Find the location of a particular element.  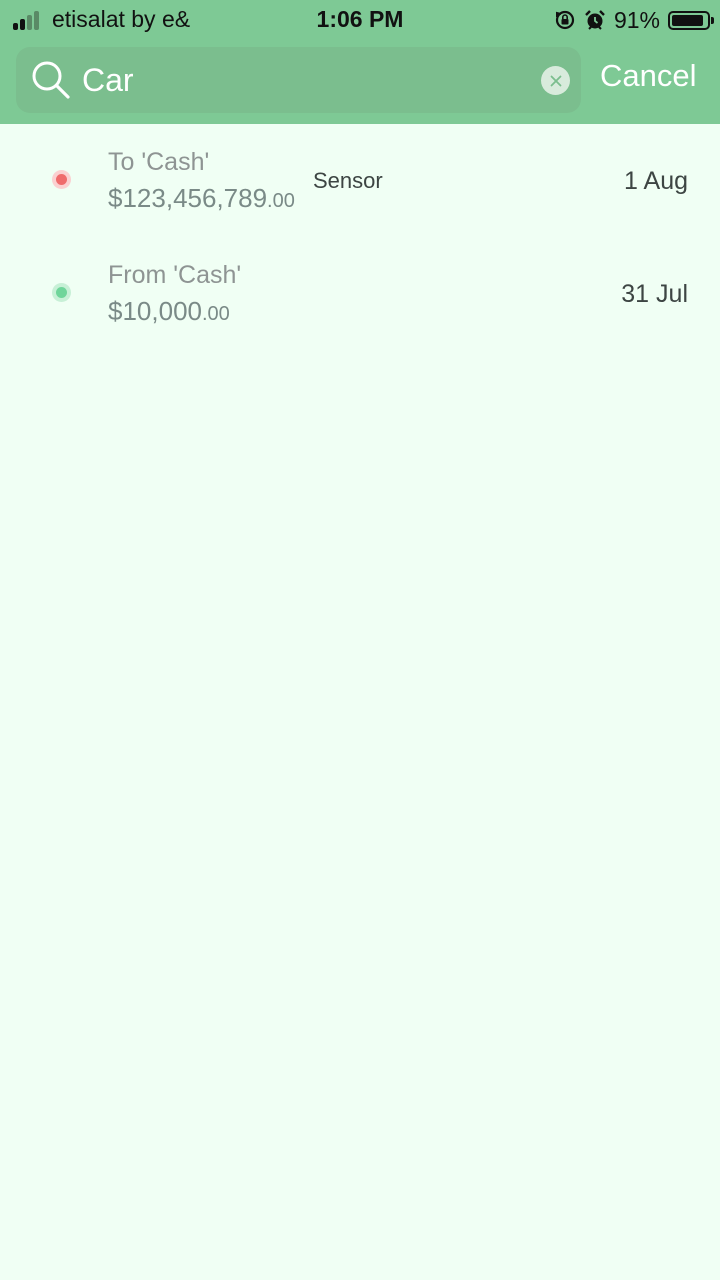

cancel-button: Cancel is located at coordinates (654, 76).